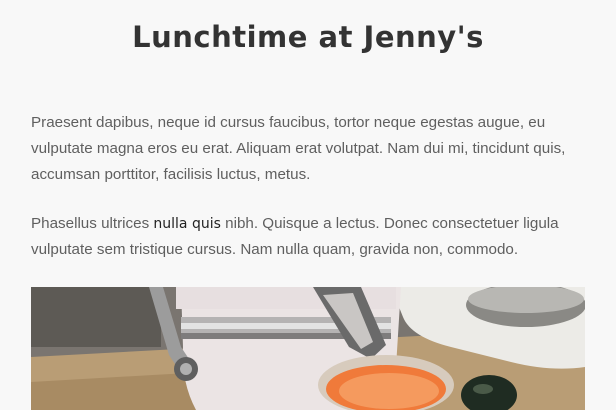 The height and width of the screenshot is (410, 616). Describe the element at coordinates (92, 223) in the screenshot. I see `paragraph-2-text-start: Phasellus ultrices` at that location.